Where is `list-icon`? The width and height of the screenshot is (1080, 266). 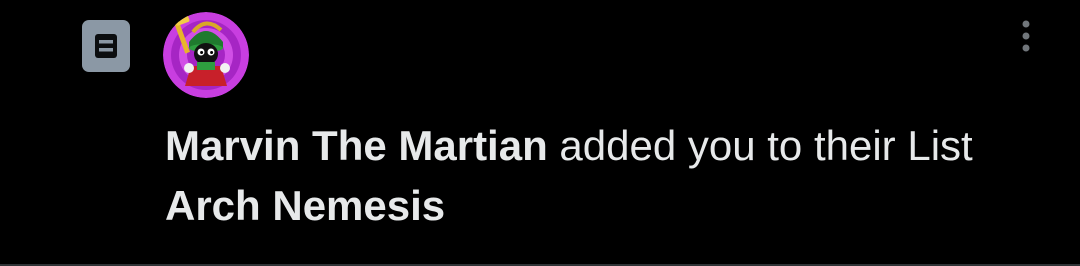 list-icon is located at coordinates (106, 46).